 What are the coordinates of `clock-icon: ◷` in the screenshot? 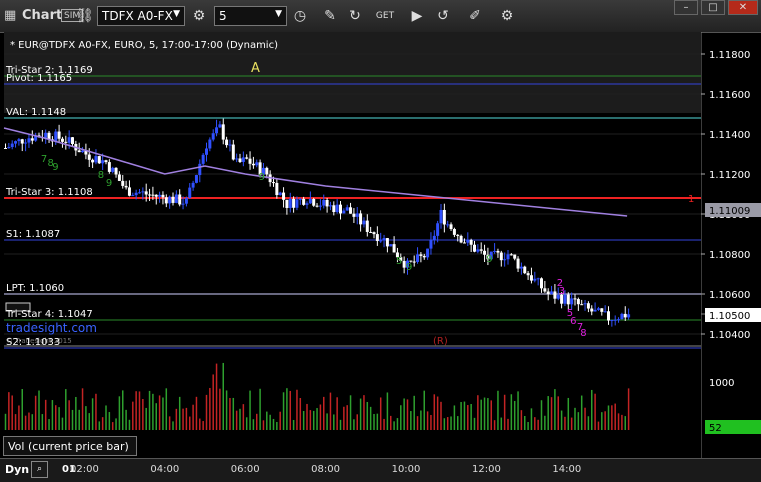 It's located at (300, 16).